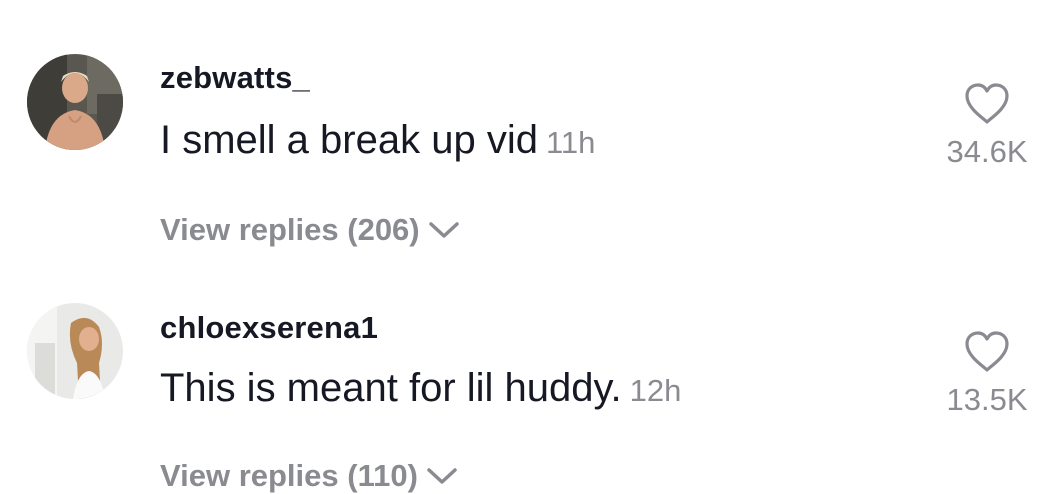  I want to click on comment-text: I smell a break up vid, so click(349, 140).